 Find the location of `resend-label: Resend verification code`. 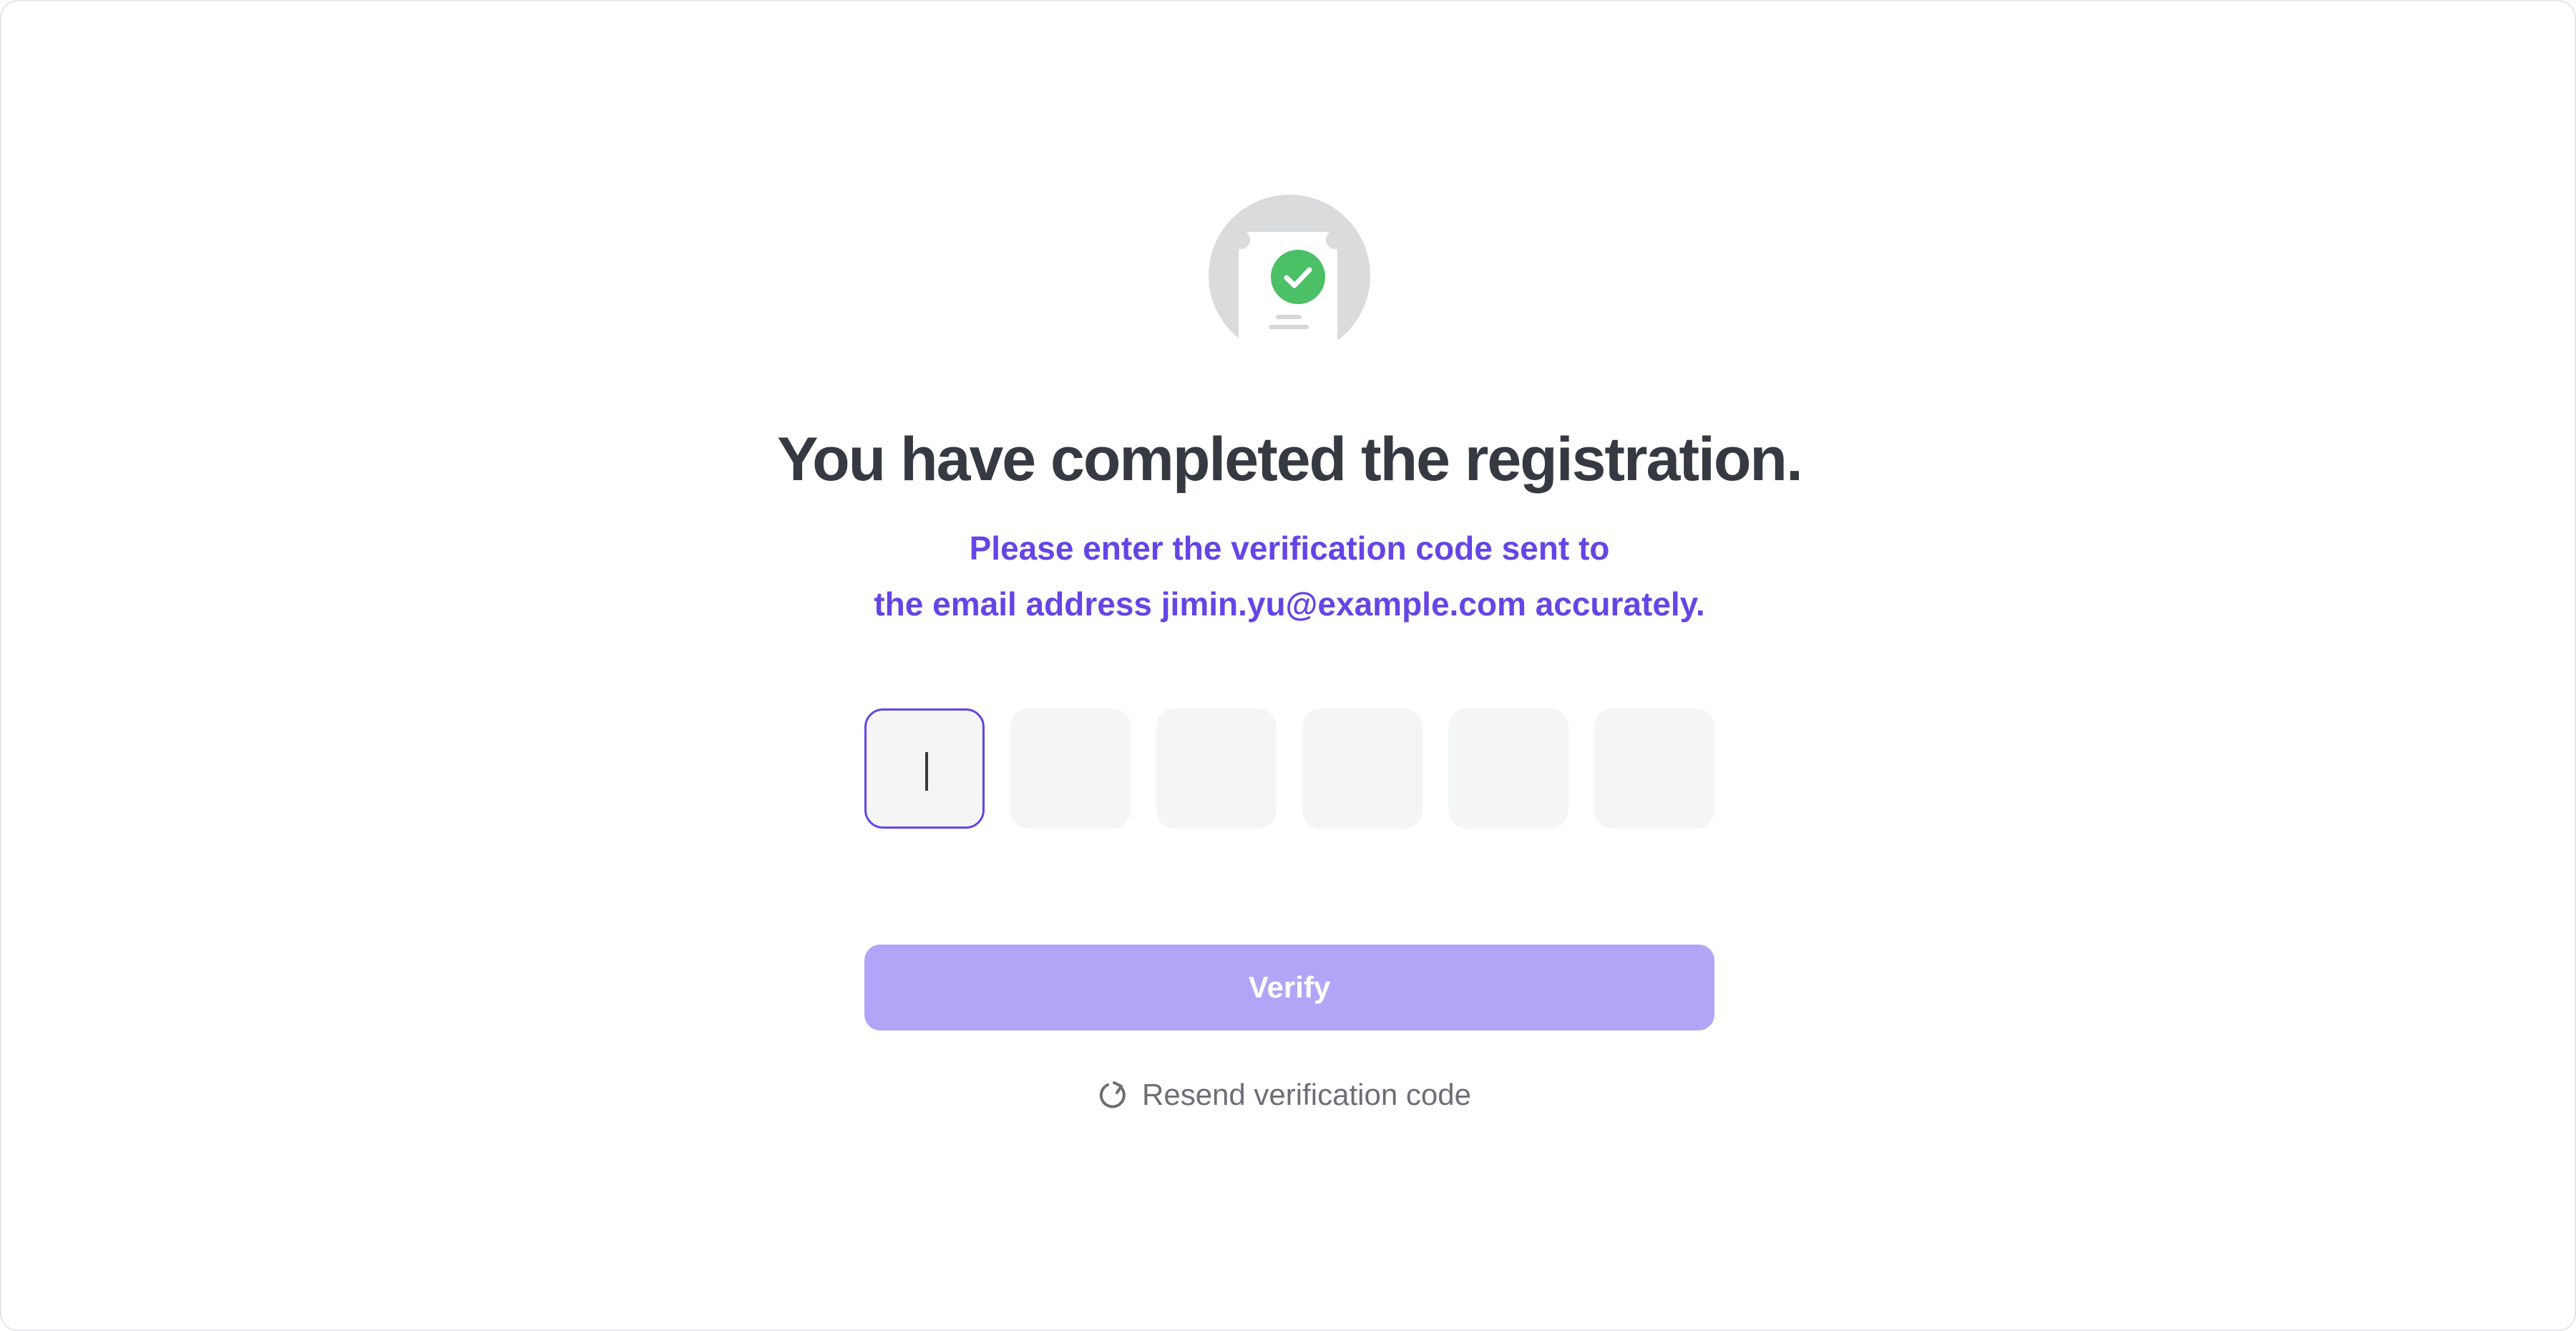

resend-label: Resend verification code is located at coordinates (1306, 1094).